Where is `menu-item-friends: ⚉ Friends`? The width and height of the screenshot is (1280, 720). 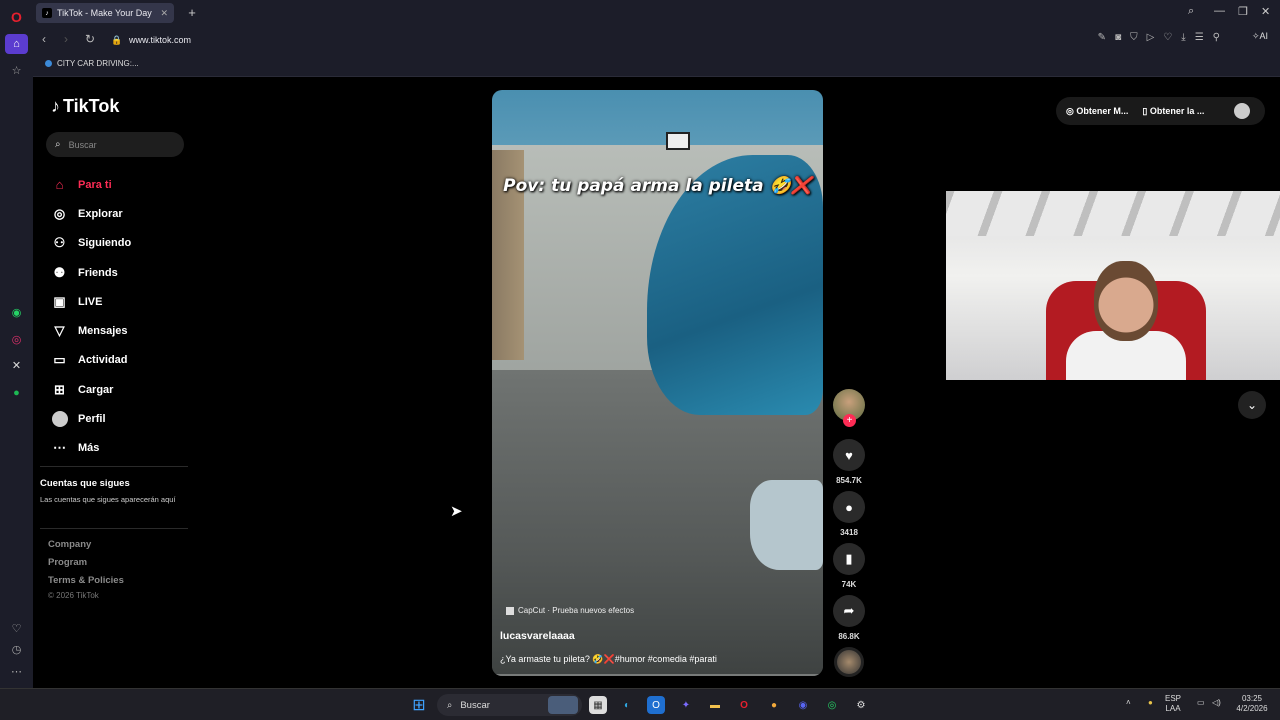 menu-item-friends: ⚉ Friends is located at coordinates (91, 272).